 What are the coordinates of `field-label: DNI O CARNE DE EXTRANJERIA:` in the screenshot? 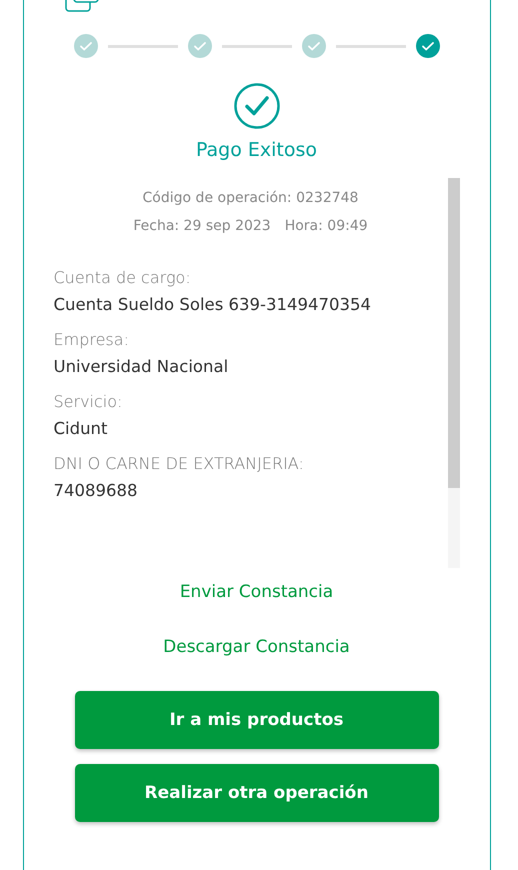 It's located at (179, 463).